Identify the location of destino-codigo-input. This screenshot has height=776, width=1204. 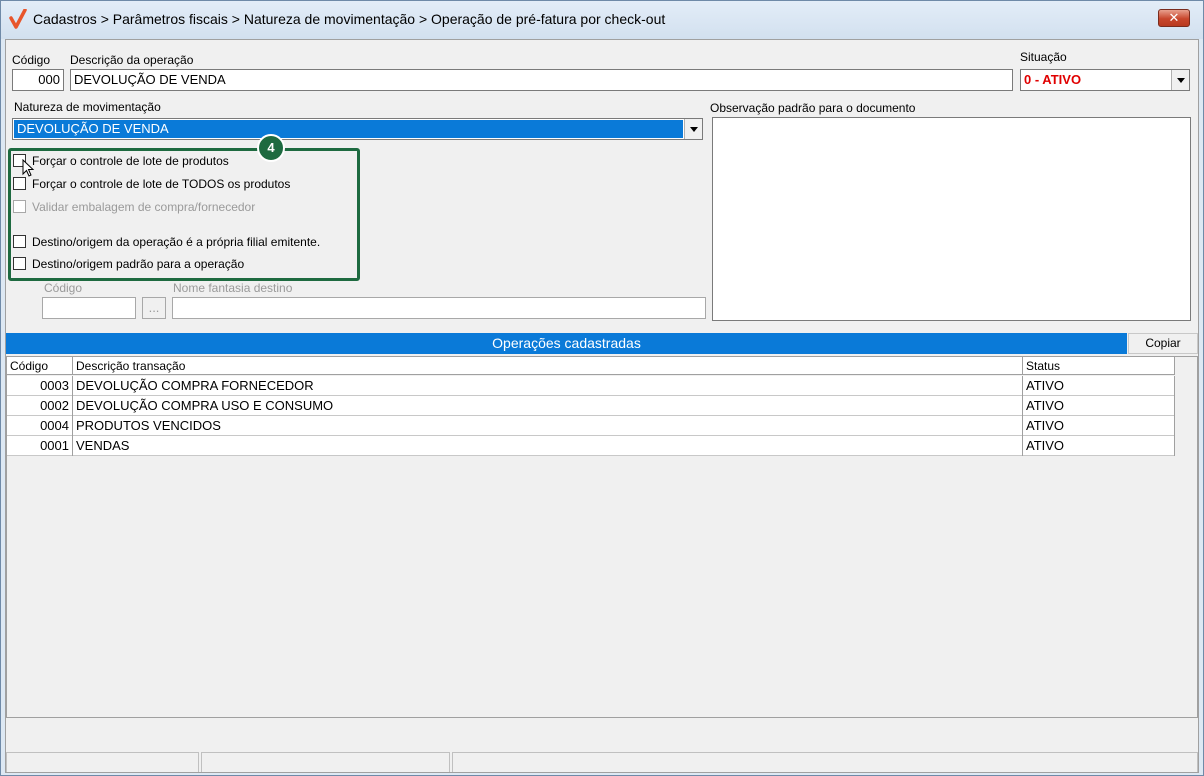
(89, 308).